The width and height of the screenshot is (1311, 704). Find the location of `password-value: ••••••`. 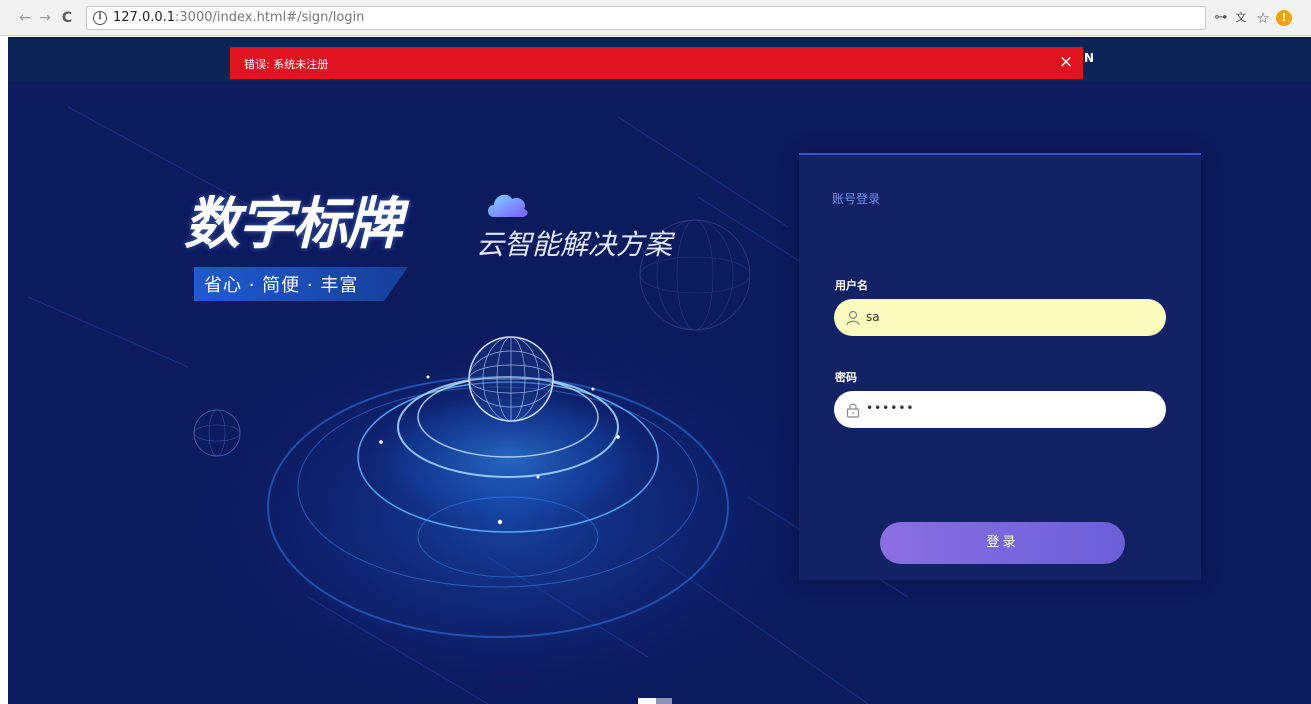

password-value: •••••• is located at coordinates (890, 408).